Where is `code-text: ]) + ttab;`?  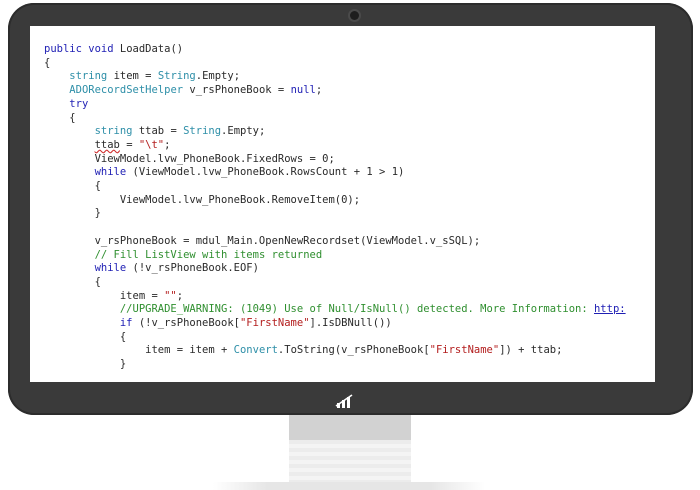
code-text: ]) + ttab; is located at coordinates (531, 350).